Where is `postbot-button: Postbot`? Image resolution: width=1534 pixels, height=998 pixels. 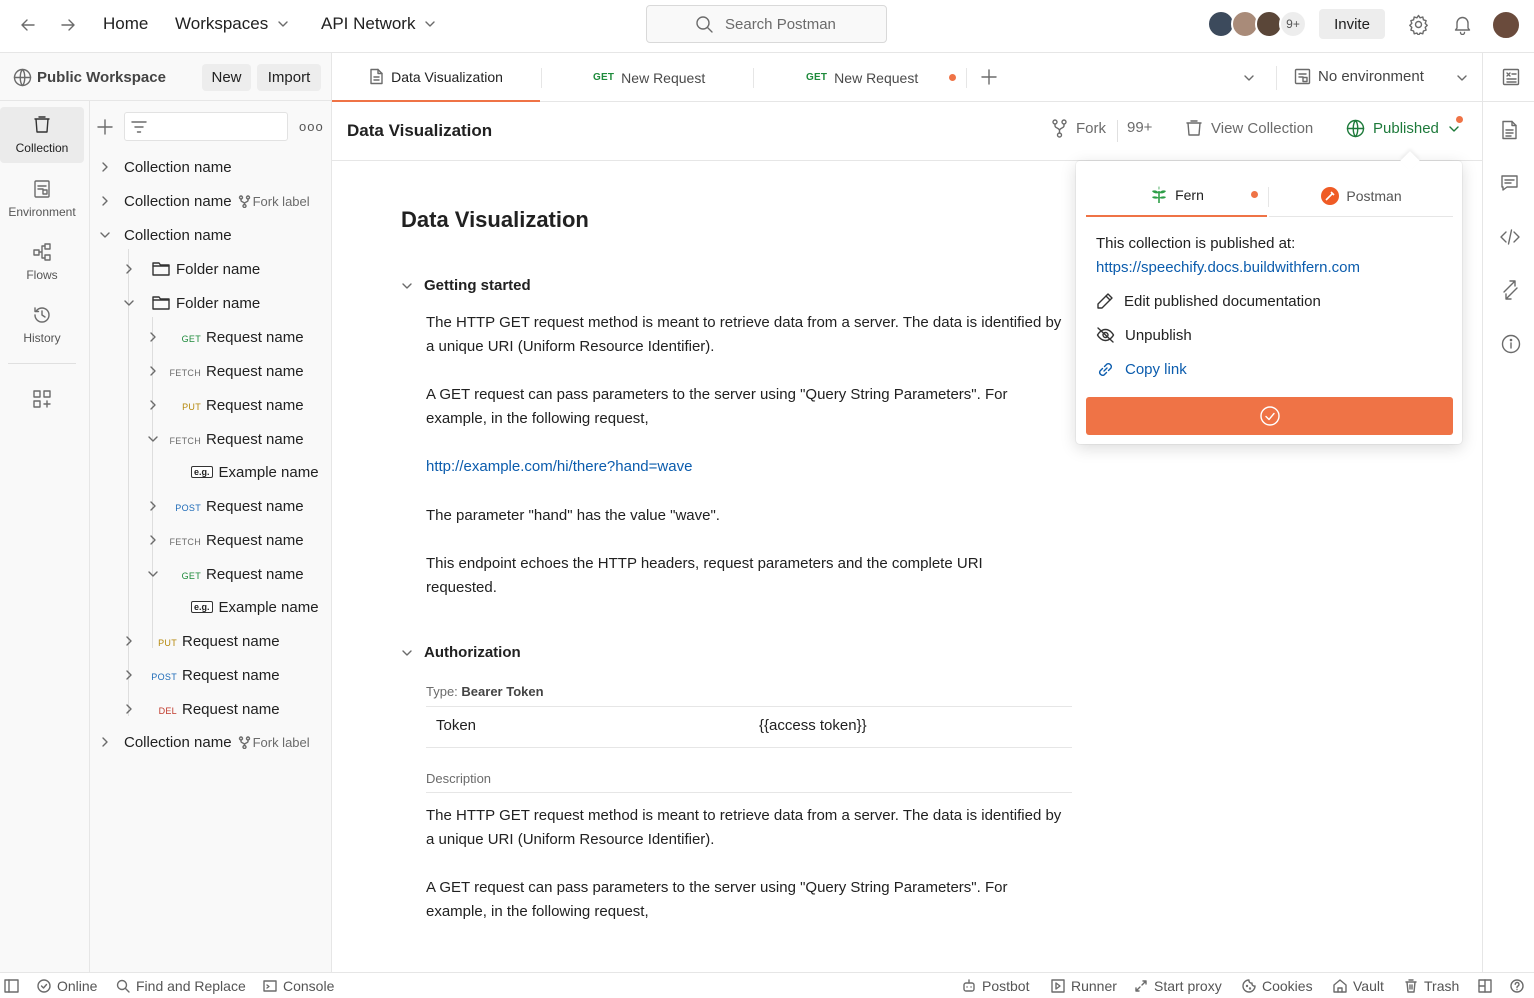 postbot-button: Postbot is located at coordinates (995, 986).